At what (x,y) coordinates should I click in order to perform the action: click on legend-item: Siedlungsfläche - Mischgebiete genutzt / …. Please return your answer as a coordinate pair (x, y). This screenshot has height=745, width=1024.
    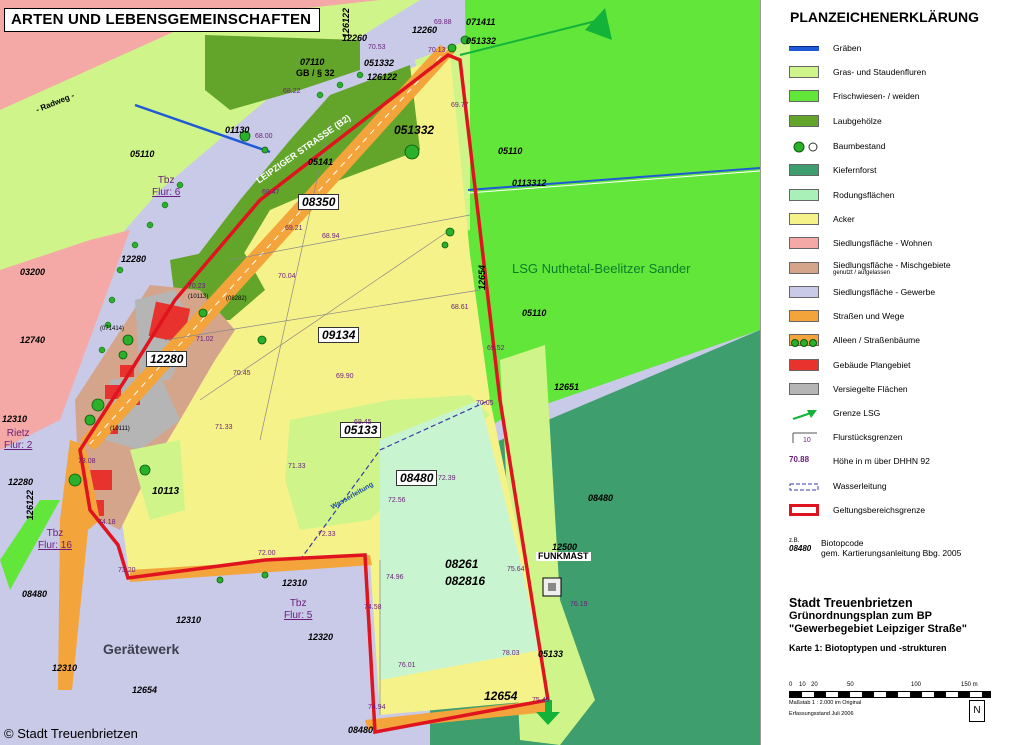
    Looking at the image, I should click on (870, 268).